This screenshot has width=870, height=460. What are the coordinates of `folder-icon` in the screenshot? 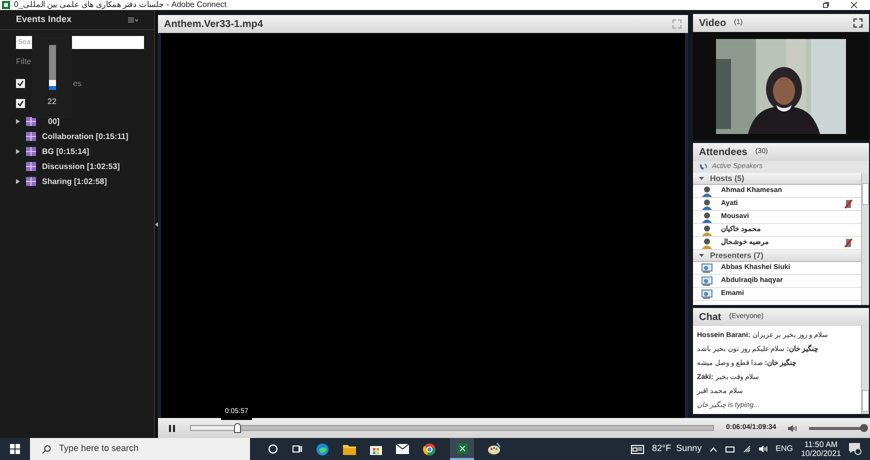 It's located at (349, 449).